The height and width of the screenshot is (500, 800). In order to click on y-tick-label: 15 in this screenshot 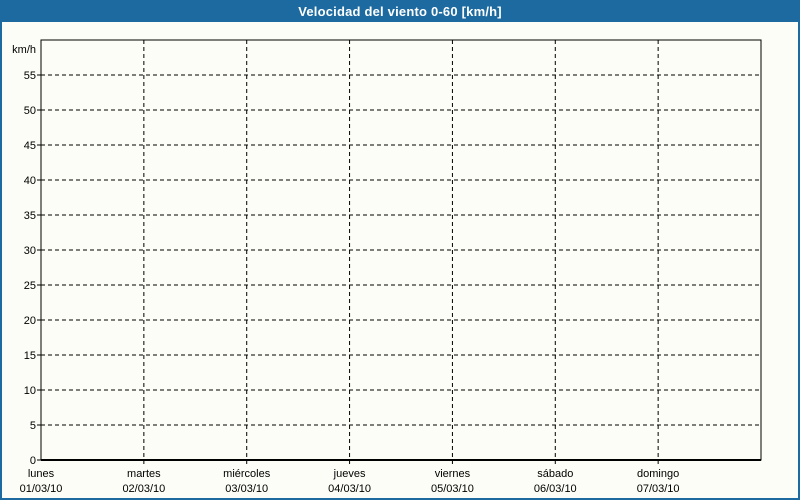, I will do `click(30, 356)`.